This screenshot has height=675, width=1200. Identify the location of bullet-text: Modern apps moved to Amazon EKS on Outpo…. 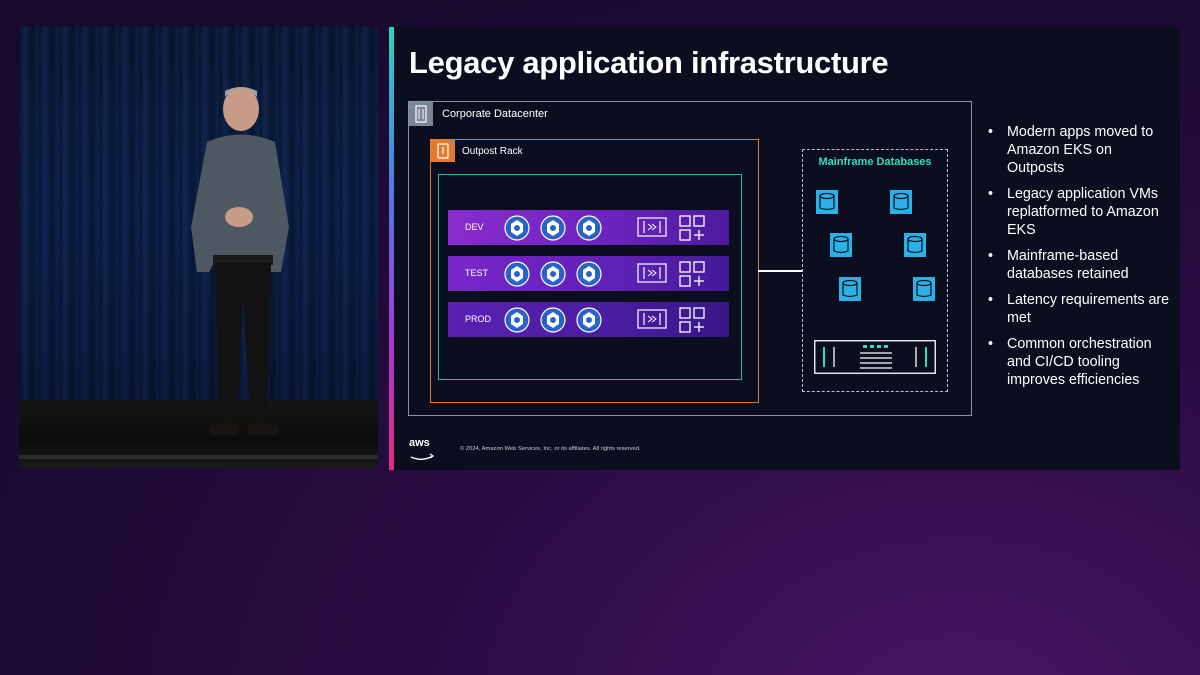
(1080, 150).